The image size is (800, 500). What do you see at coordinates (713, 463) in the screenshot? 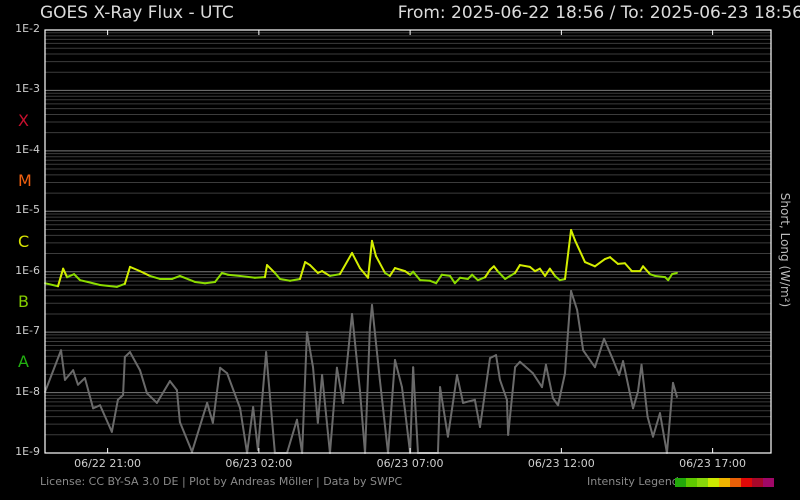
I see `x-tick-label: 06/23 17:00` at bounding box center [713, 463].